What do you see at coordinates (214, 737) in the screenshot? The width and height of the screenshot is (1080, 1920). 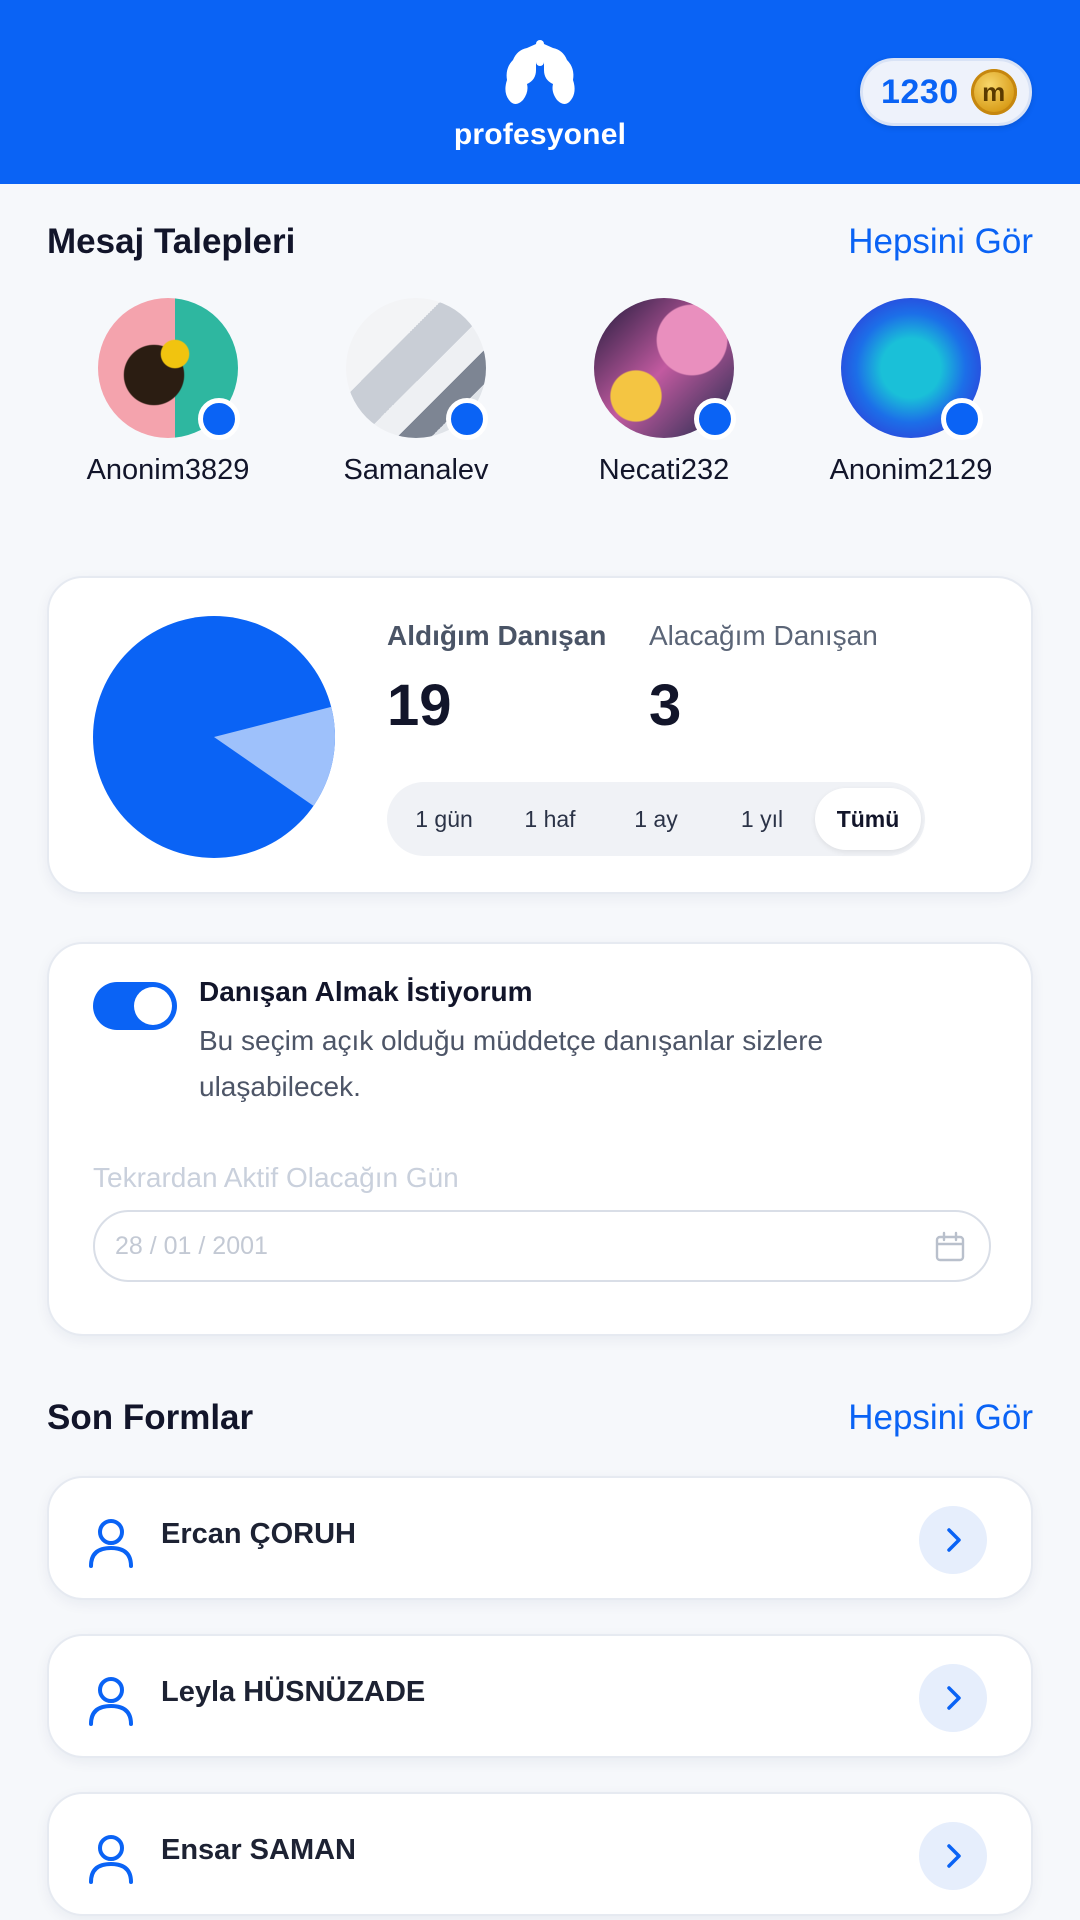 I see `client-pie-chart` at bounding box center [214, 737].